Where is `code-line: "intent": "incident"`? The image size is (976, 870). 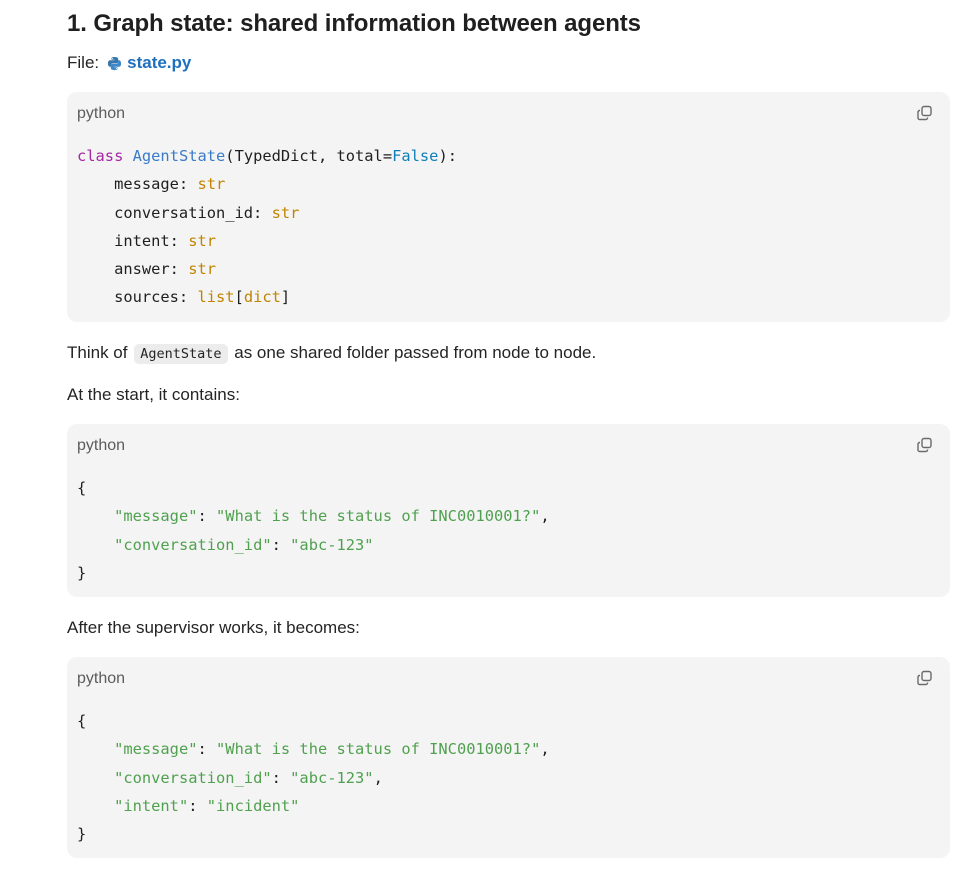
code-line: "intent": "incident" is located at coordinates (313, 806).